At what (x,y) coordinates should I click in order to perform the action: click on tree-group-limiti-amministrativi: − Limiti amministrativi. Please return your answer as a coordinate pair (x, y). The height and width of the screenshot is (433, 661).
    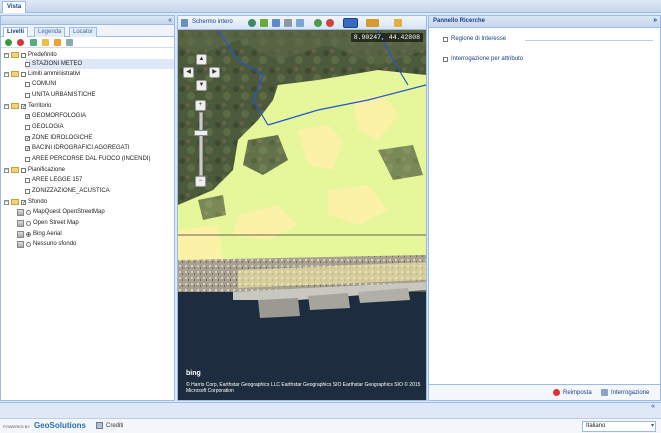
    Looking at the image, I should click on (42, 74).